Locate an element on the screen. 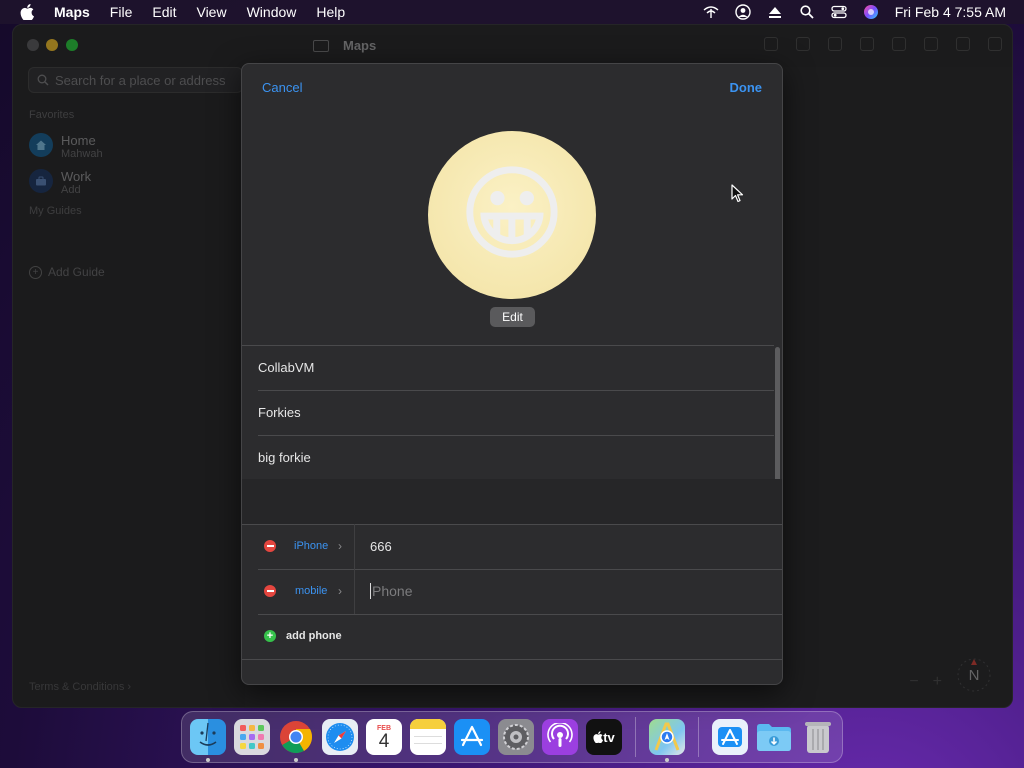 The image size is (1024, 768). menu-file: File is located at coordinates (121, 12).